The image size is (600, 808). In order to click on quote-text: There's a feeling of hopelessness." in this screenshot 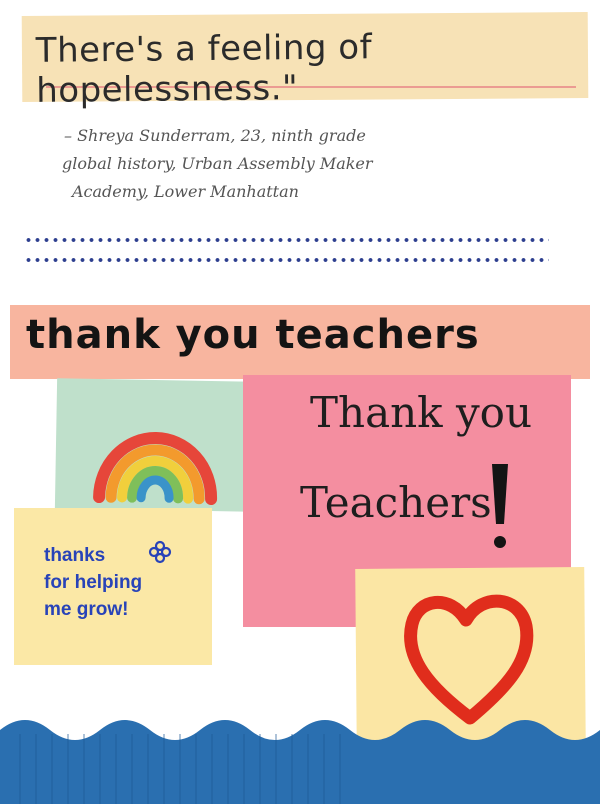, I will do `click(204, 69)`.